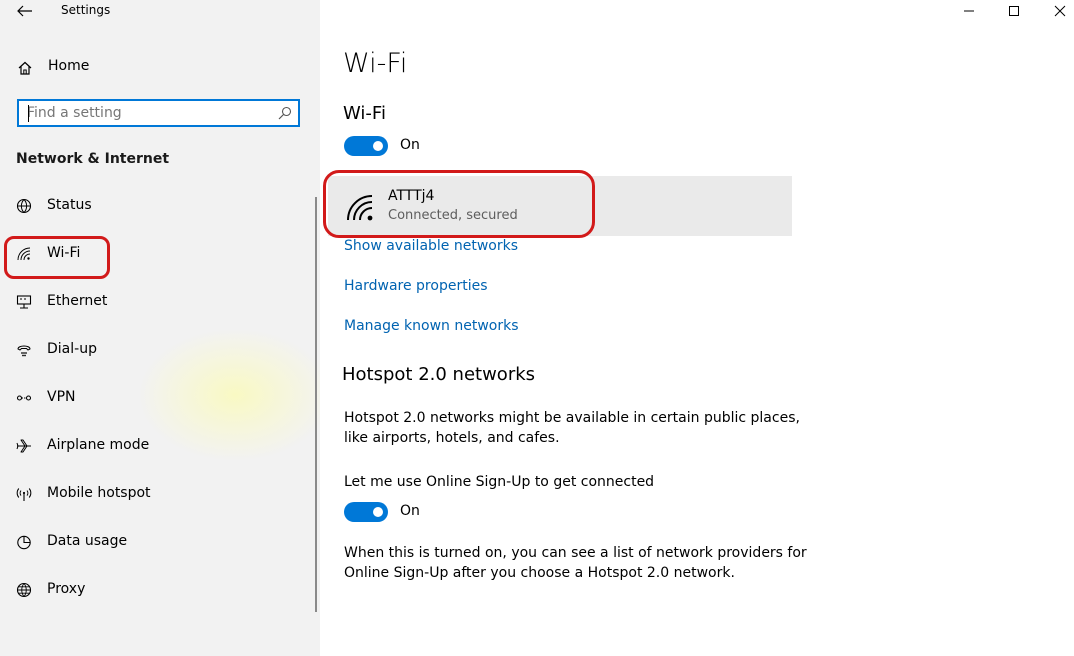 The height and width of the screenshot is (656, 1074). Describe the element at coordinates (159, 302) in the screenshot. I see `sidebar-item-ethernet: Ethernet` at that location.